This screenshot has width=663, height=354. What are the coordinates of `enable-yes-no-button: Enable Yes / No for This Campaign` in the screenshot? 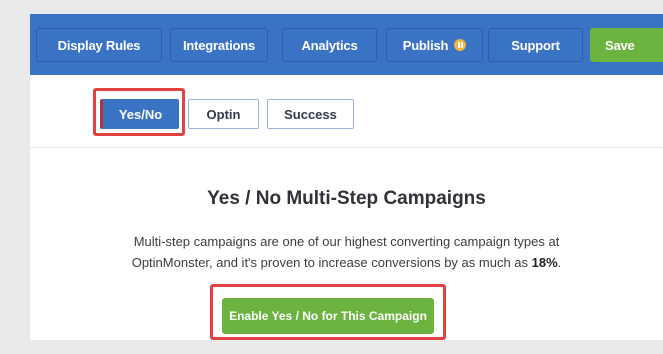 It's located at (328, 316).